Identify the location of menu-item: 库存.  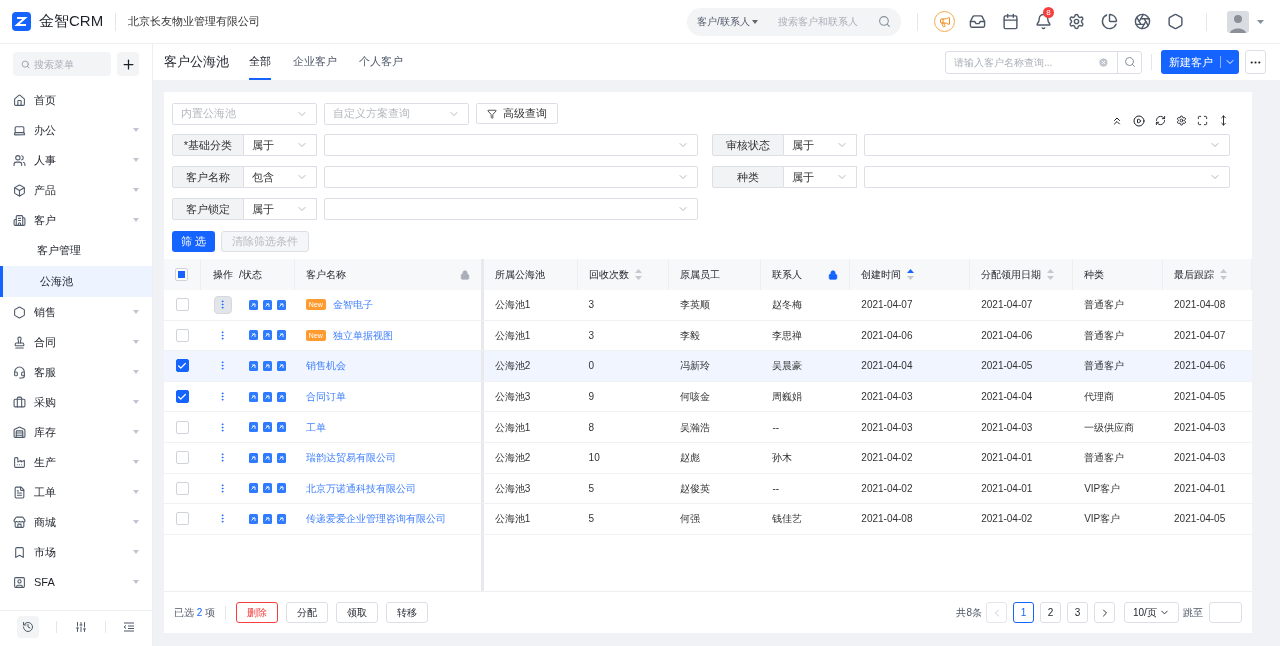
(76, 432).